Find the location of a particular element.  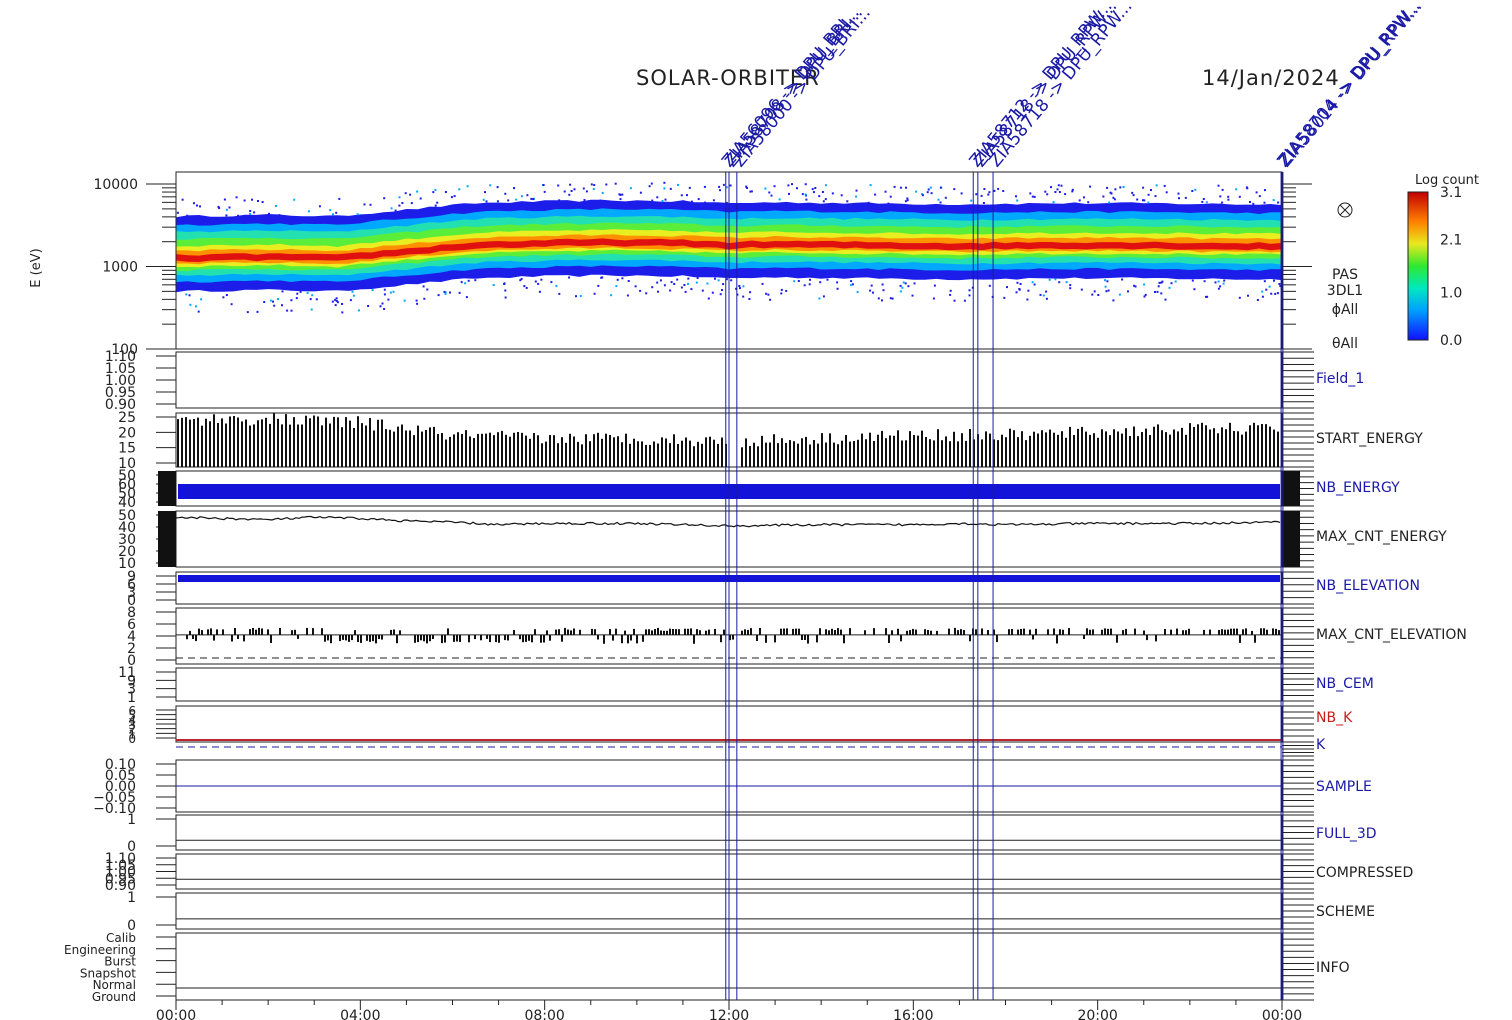

panel-label-compressed: COMPRESSED is located at coordinates (1364, 873).